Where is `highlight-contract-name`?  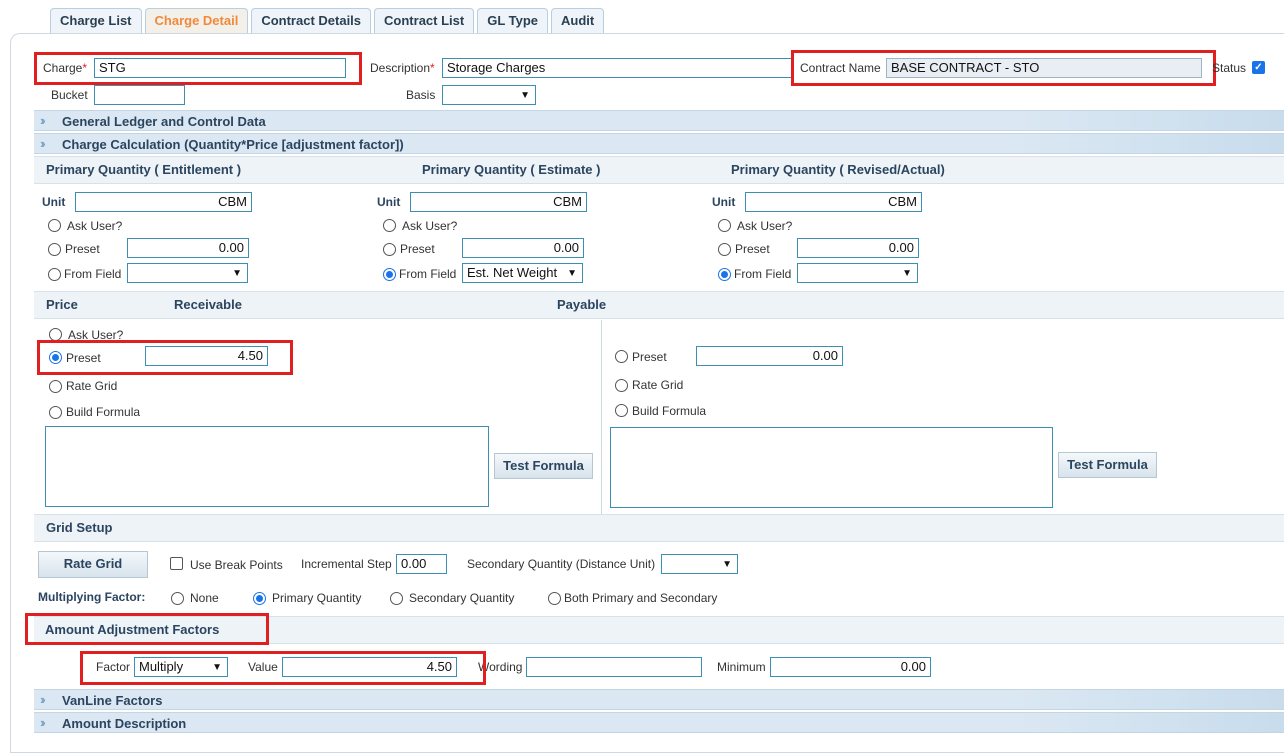 highlight-contract-name is located at coordinates (1003, 68).